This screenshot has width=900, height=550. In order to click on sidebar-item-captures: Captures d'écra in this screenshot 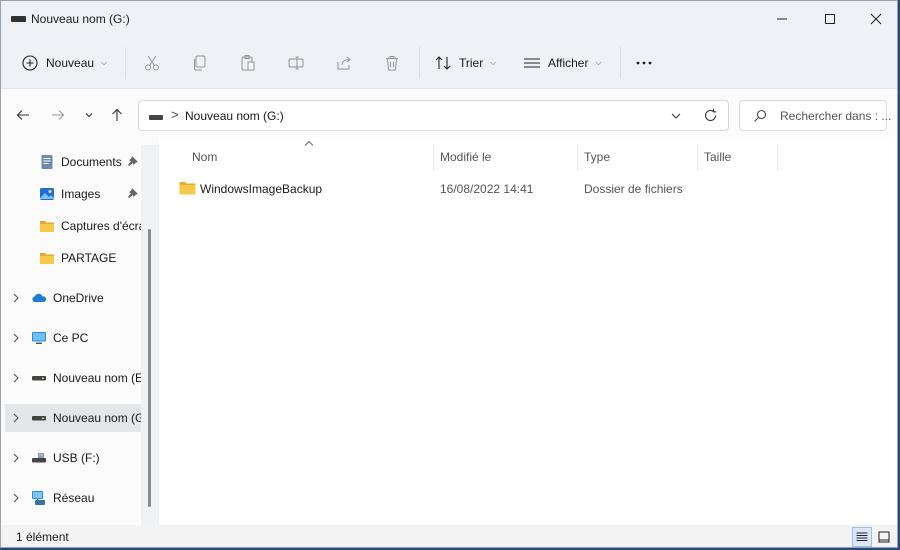, I will do `click(71, 226)`.